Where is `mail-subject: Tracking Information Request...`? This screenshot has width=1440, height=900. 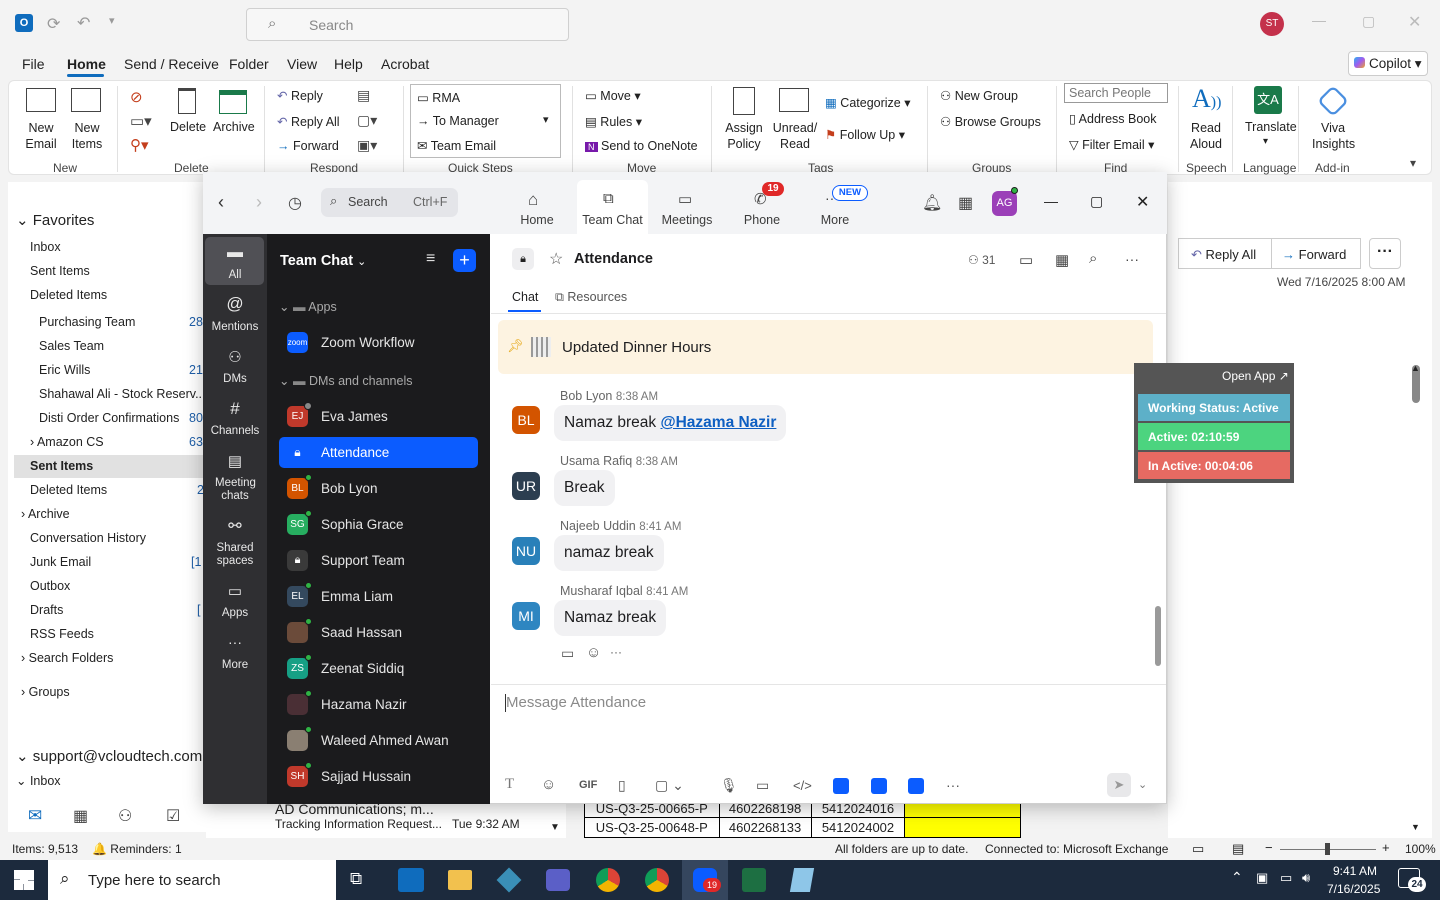 mail-subject: Tracking Information Request... is located at coordinates (358, 824).